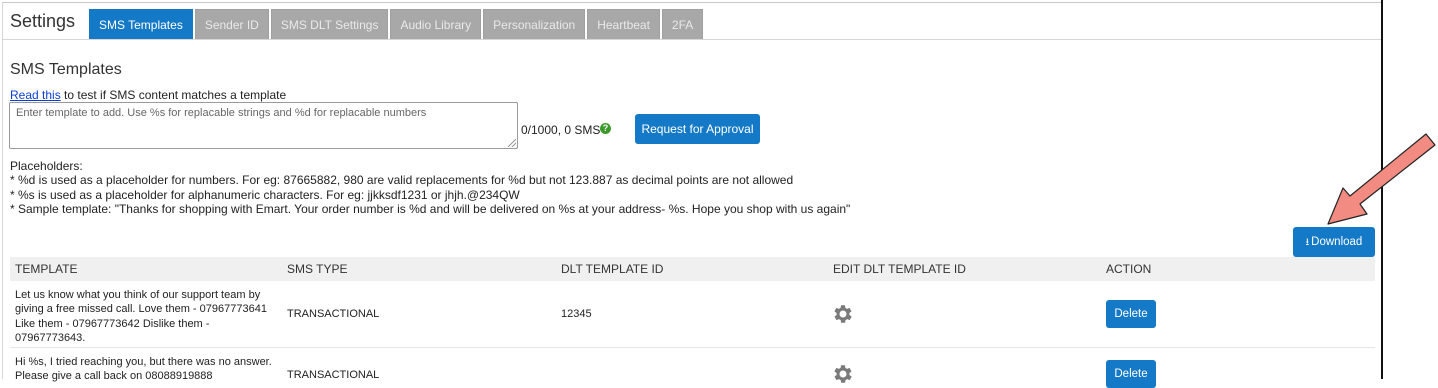 This screenshot has height=388, width=1438. What do you see at coordinates (329, 24) in the screenshot?
I see `tab-sms-dlt-settings: SMS DLT Settings` at bounding box center [329, 24].